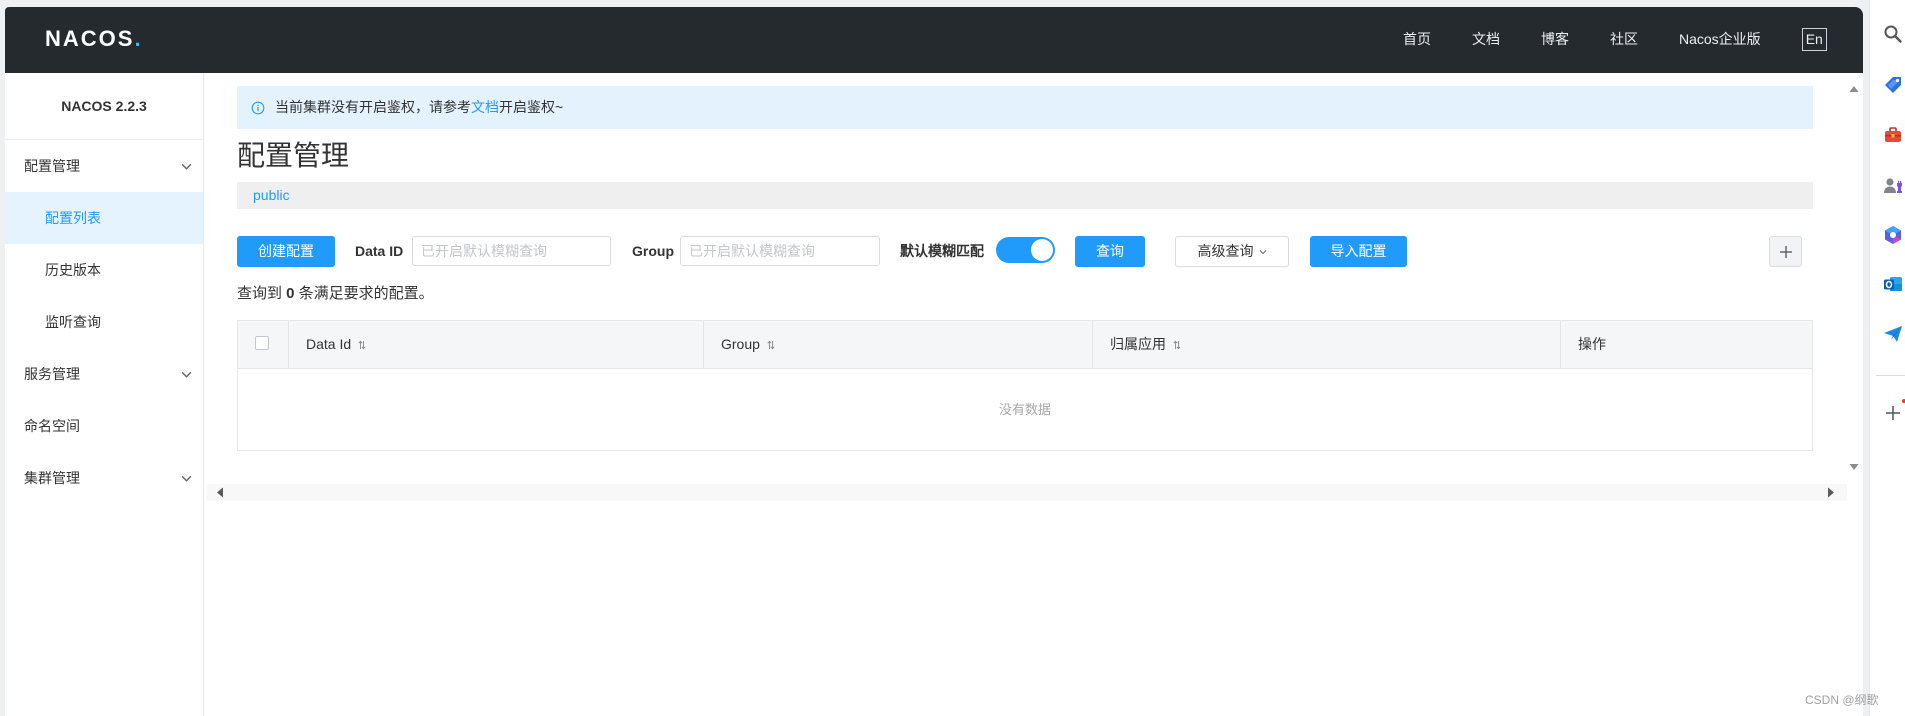 The width and height of the screenshot is (1905, 716). What do you see at coordinates (373, 107) in the screenshot?
I see `notice-text-before: 当前集群没有开启鉴权，请参考` at bounding box center [373, 107].